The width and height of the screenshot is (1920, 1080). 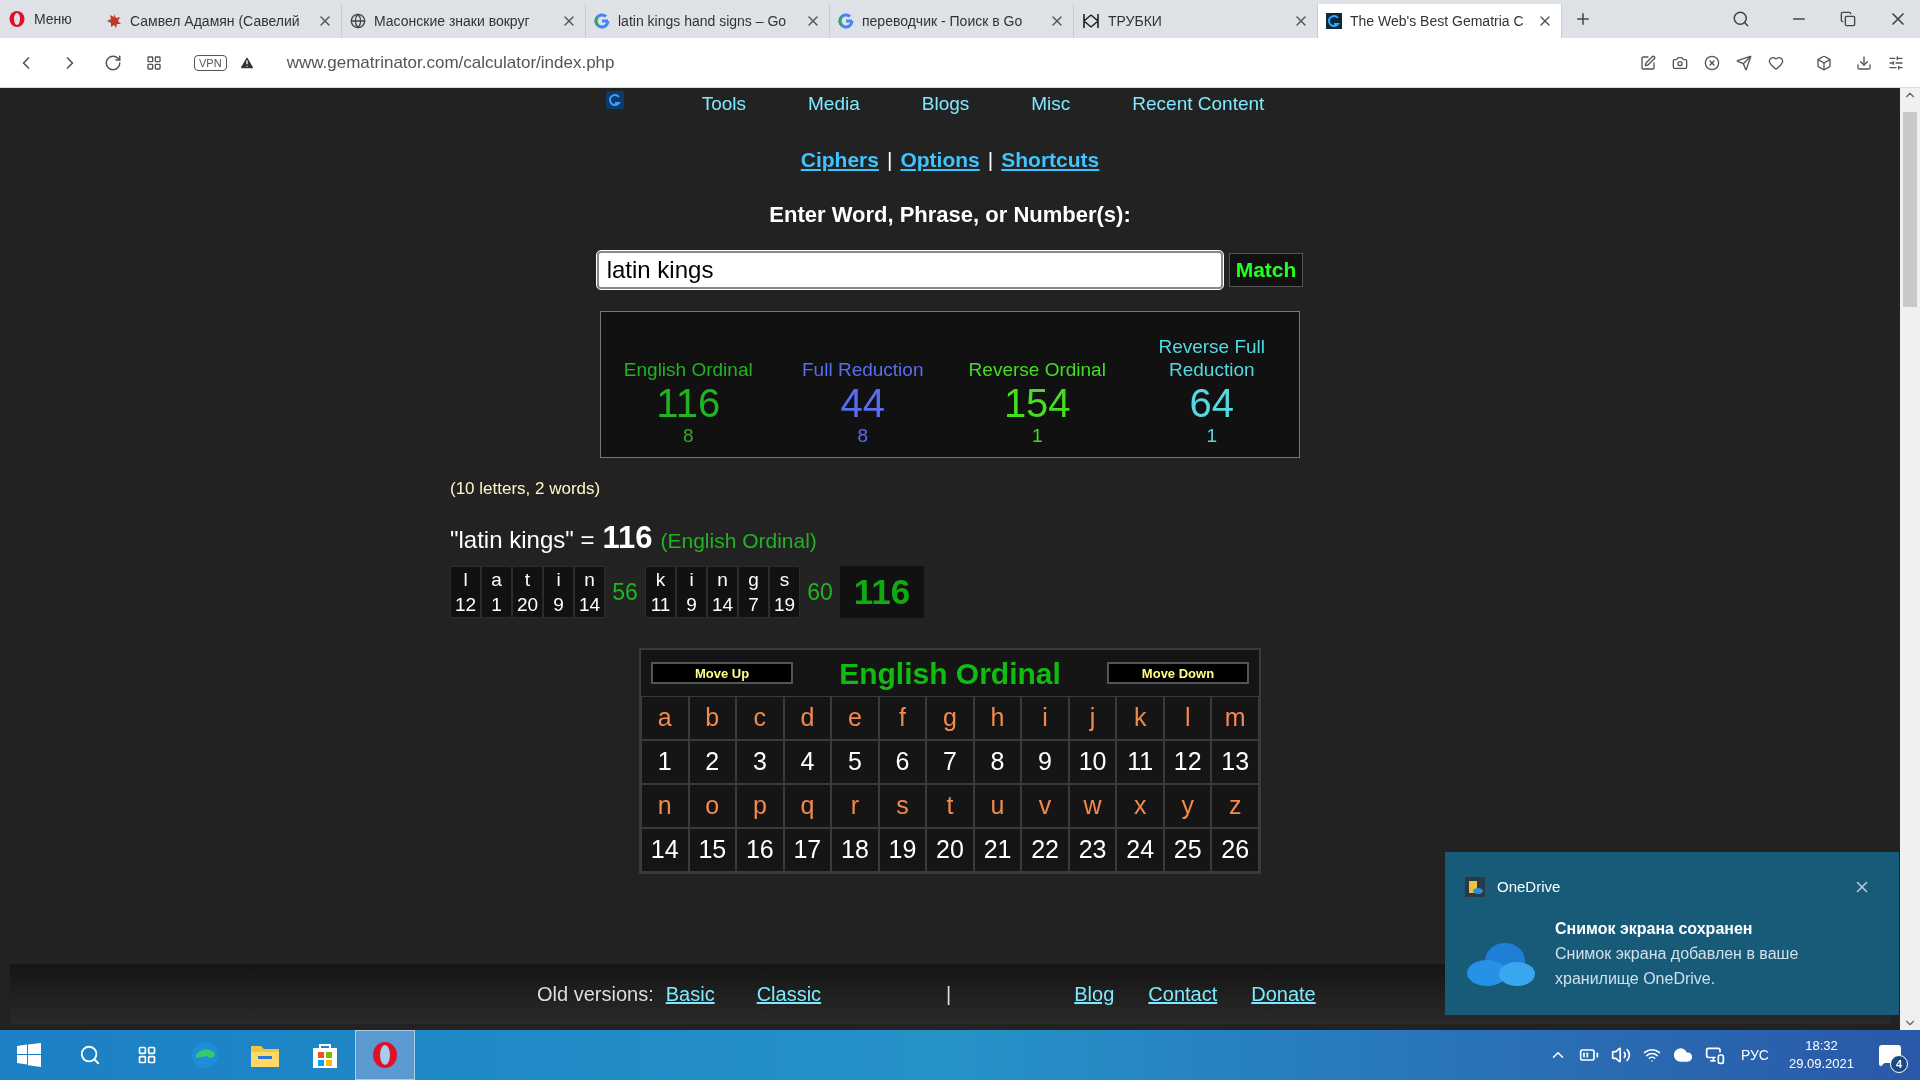 I want to click on table-cell: w, so click(x=1092, y=806).